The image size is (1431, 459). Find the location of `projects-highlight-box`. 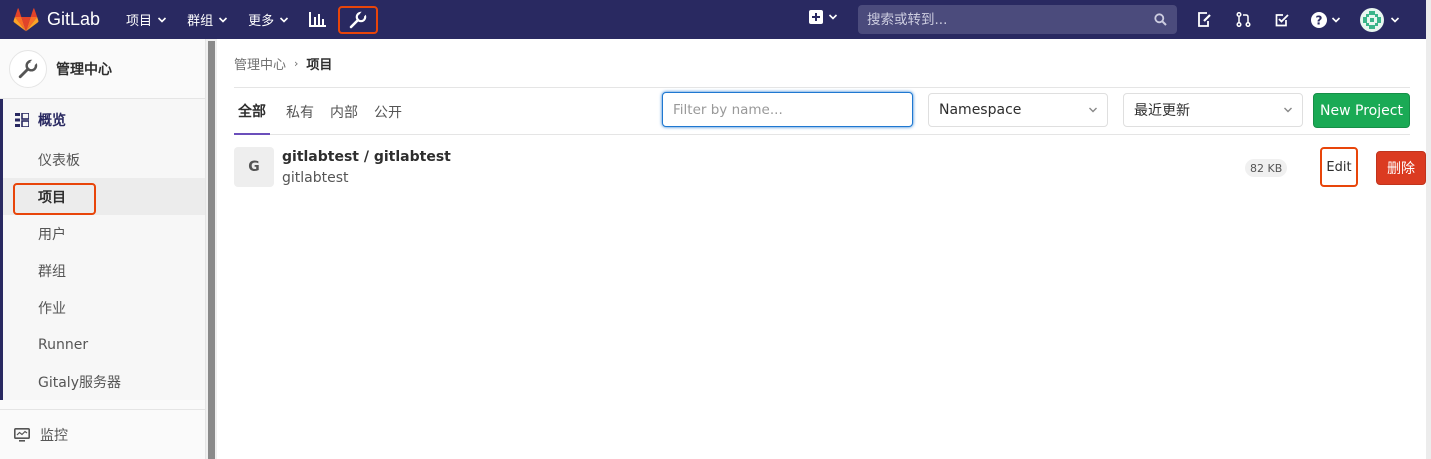

projects-highlight-box is located at coordinates (54, 199).